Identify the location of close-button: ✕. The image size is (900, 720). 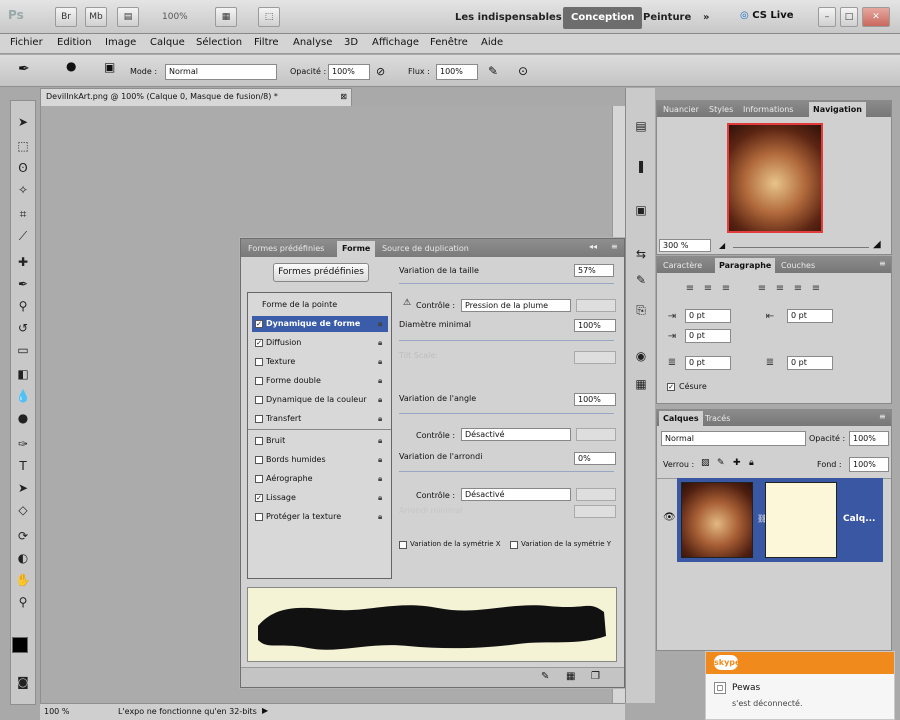
(876, 17).